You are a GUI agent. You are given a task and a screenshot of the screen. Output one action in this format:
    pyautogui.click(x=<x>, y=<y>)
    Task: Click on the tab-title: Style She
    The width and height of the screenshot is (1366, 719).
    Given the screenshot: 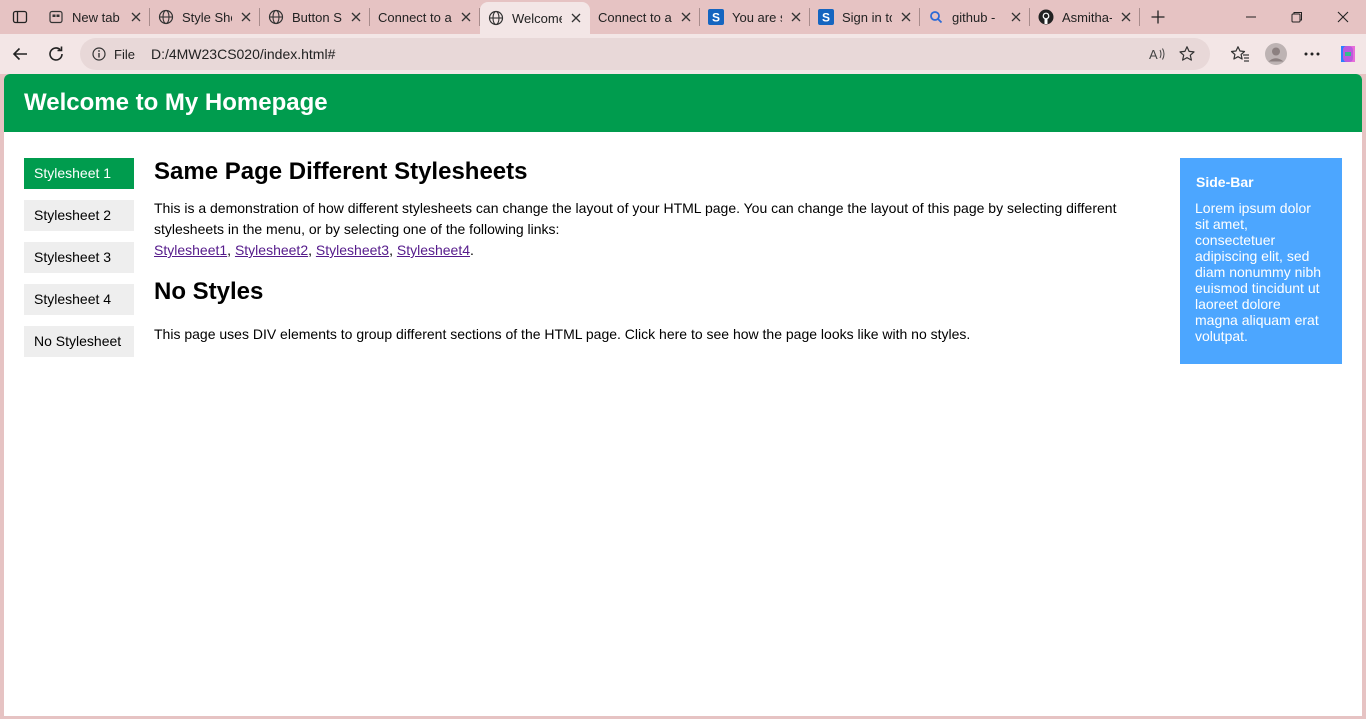 What is the action you would take?
    pyautogui.click(x=207, y=17)
    